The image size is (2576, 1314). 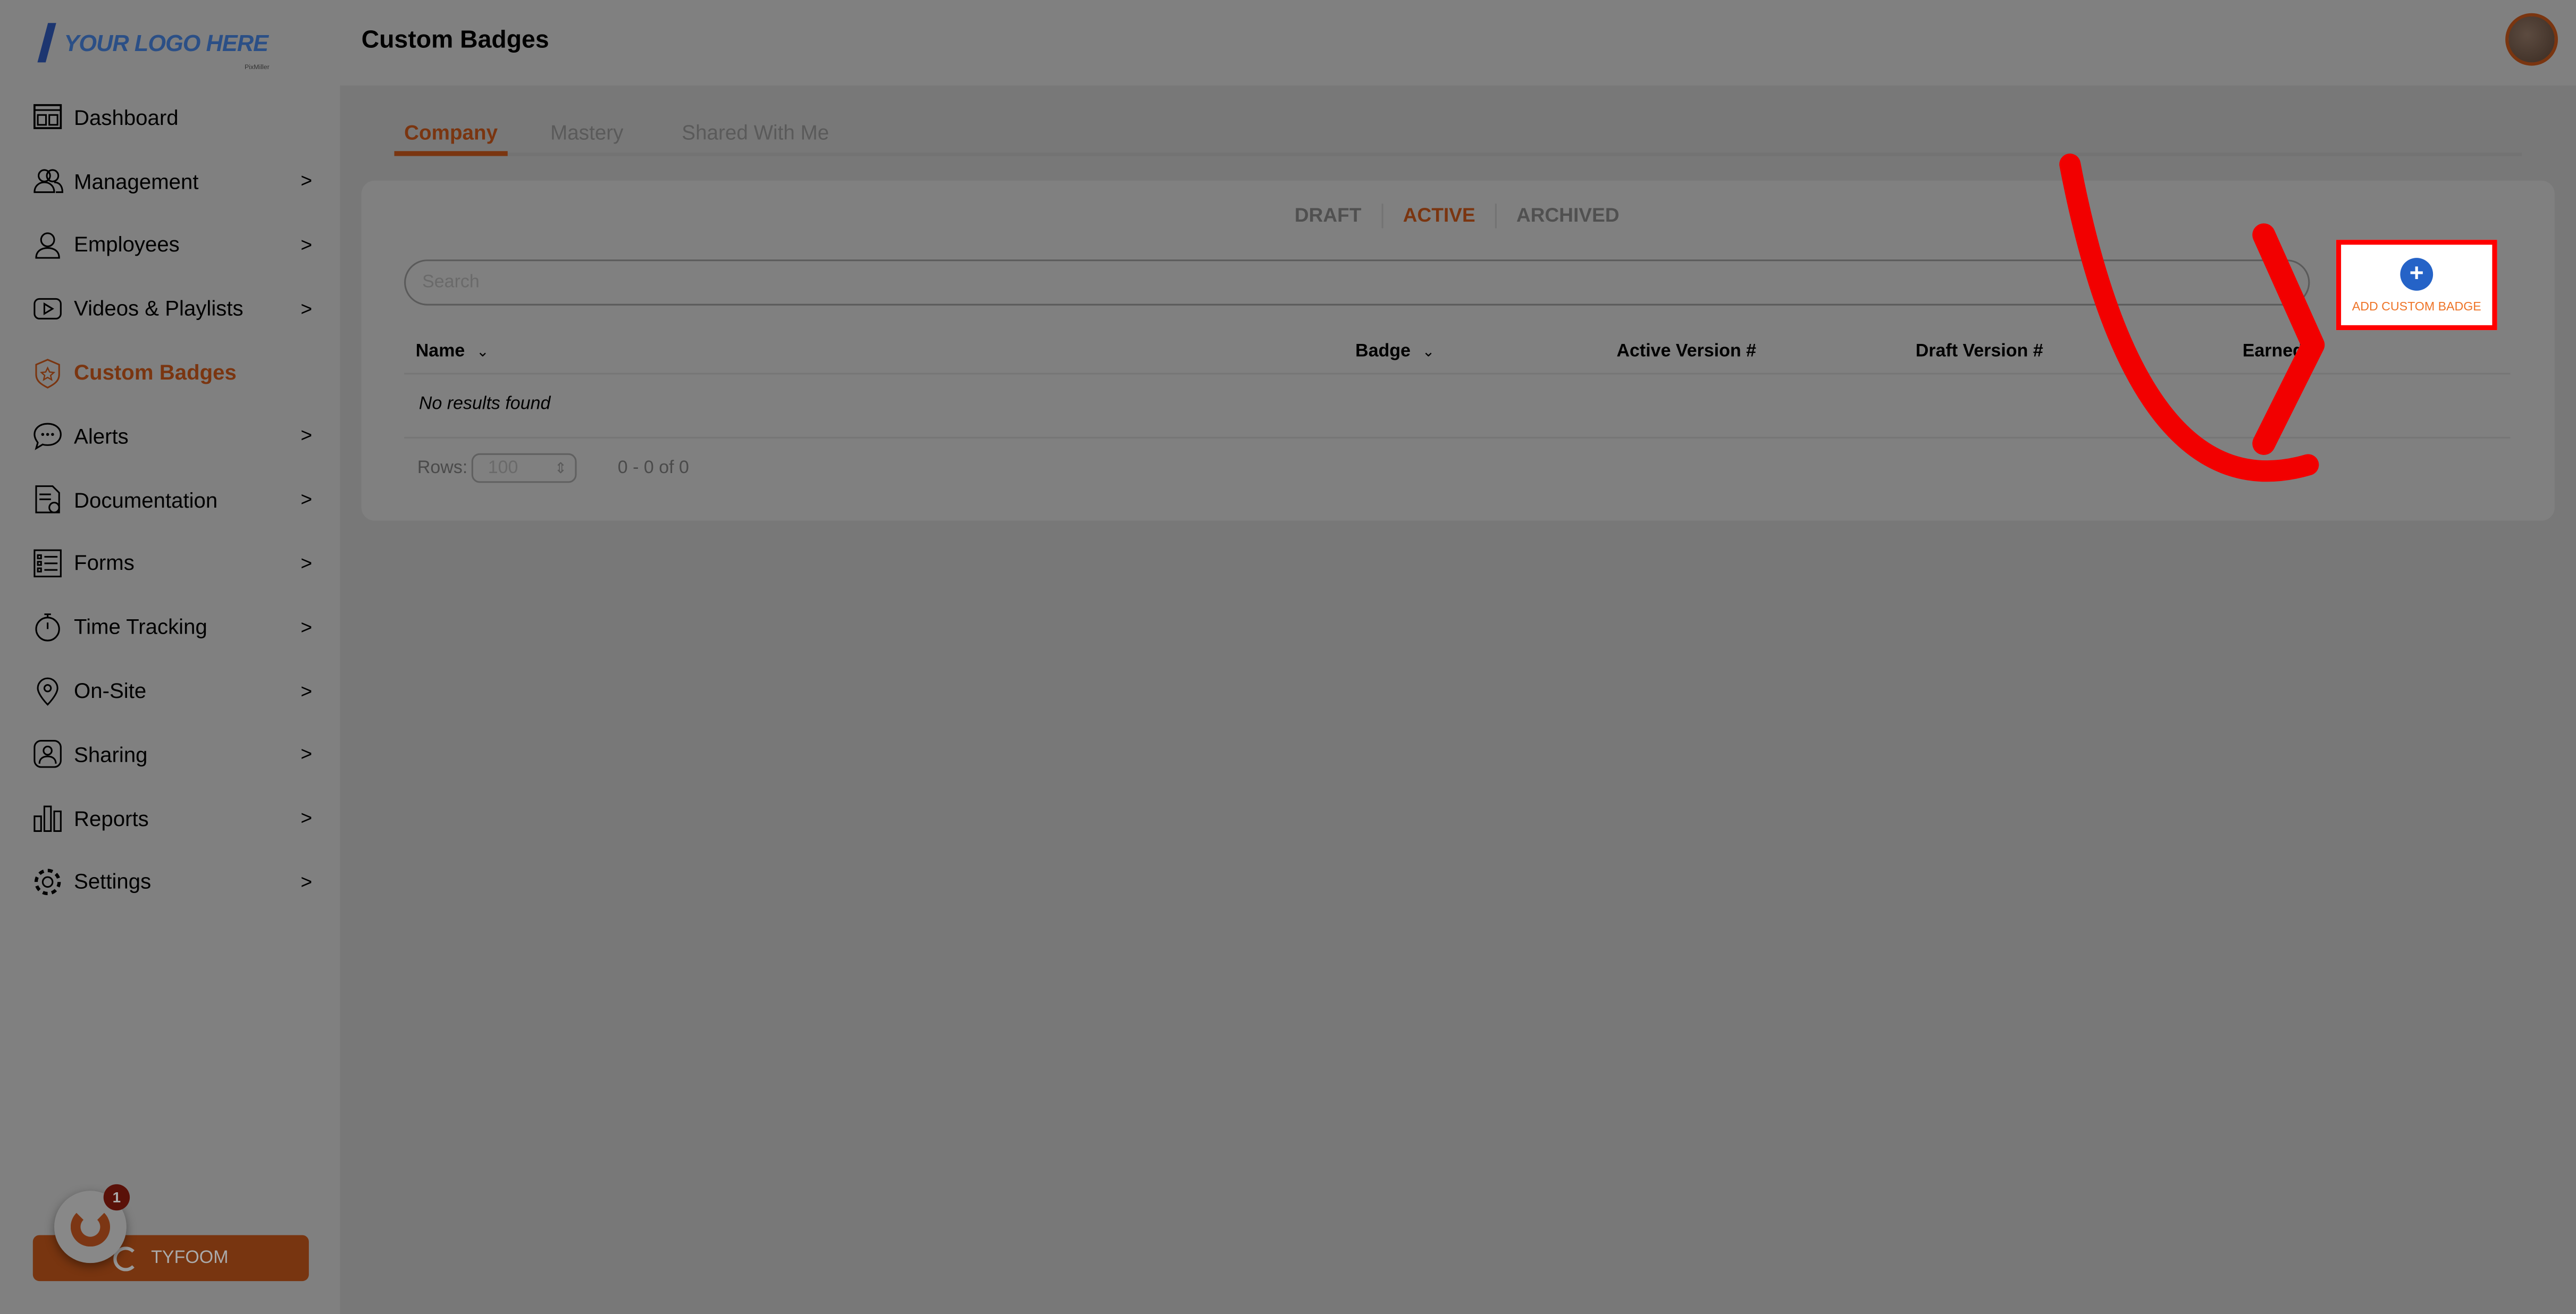 What do you see at coordinates (116, 1197) in the screenshot?
I see `notification-badge: 1` at bounding box center [116, 1197].